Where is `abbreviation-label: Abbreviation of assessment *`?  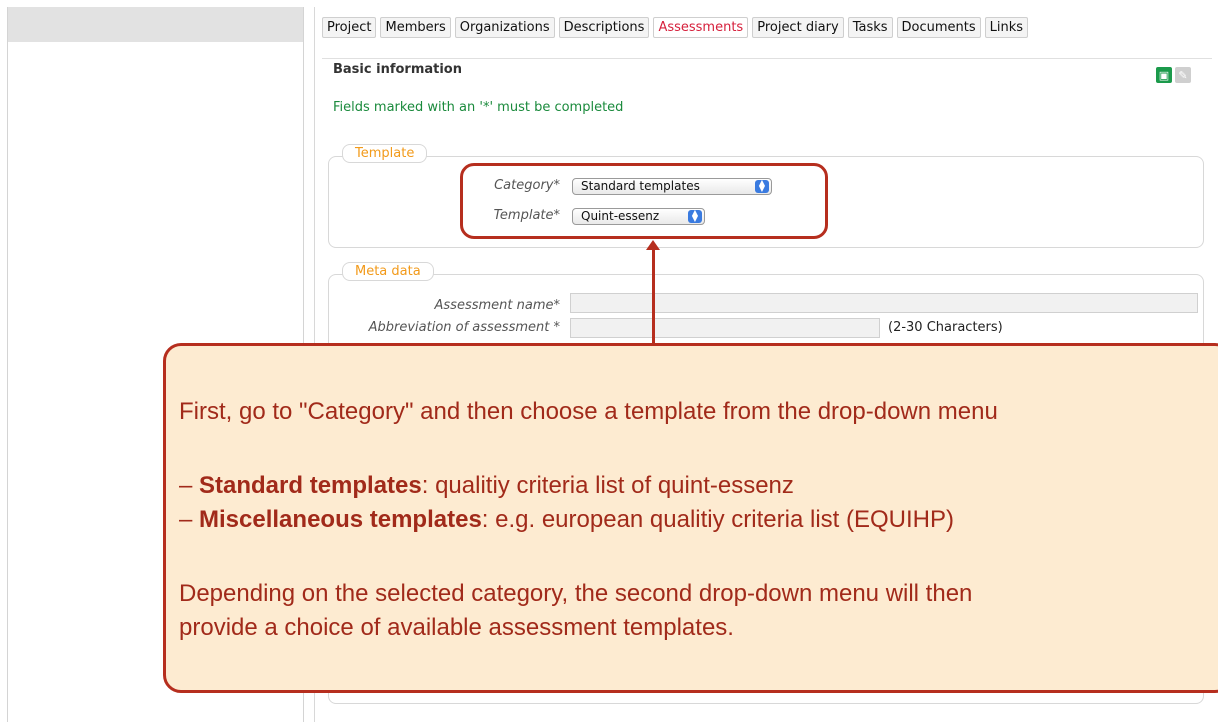 abbreviation-label: Abbreviation of assessment * is located at coordinates (464, 327).